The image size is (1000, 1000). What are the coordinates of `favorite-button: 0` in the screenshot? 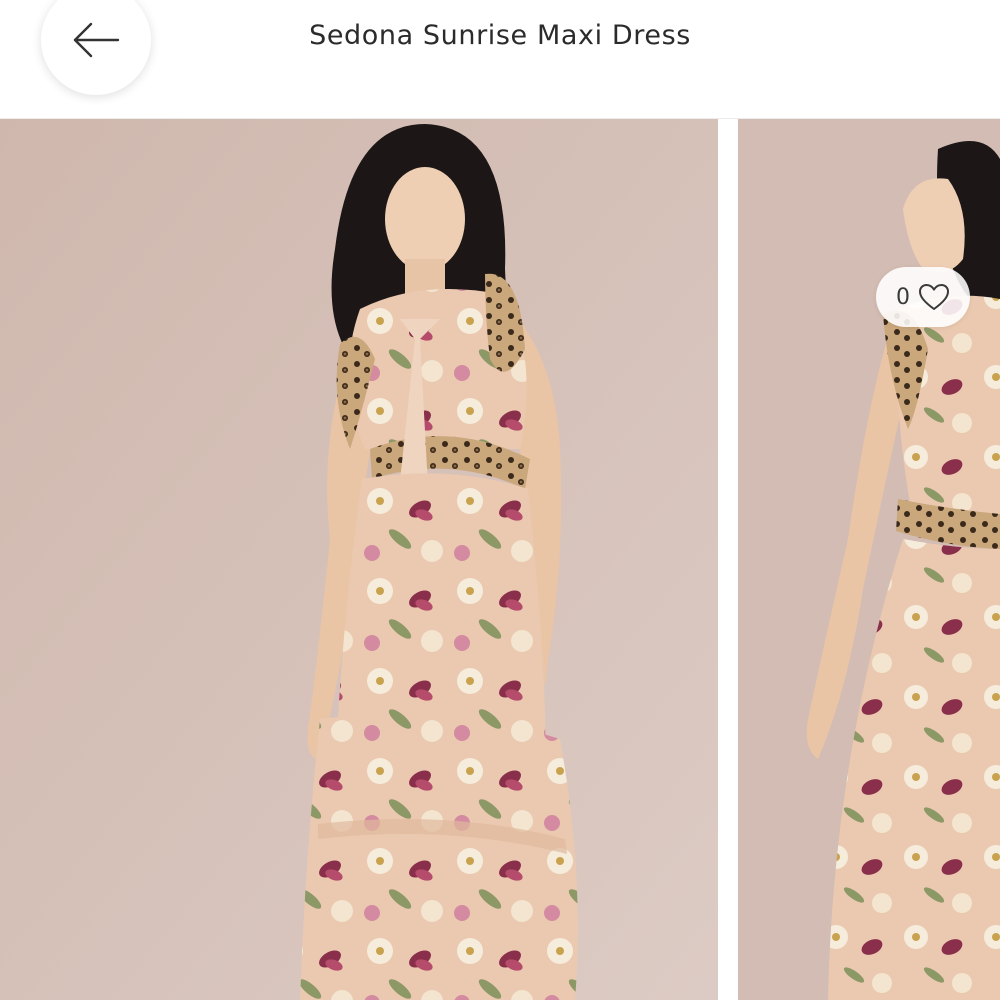 It's located at (923, 297).